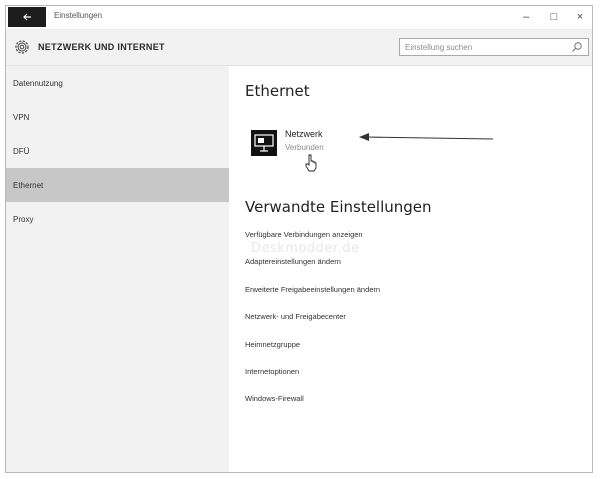 This screenshot has height=479, width=600. Describe the element at coordinates (117, 83) in the screenshot. I see `sidebar-item-datennutzung: Datennutzung` at that location.